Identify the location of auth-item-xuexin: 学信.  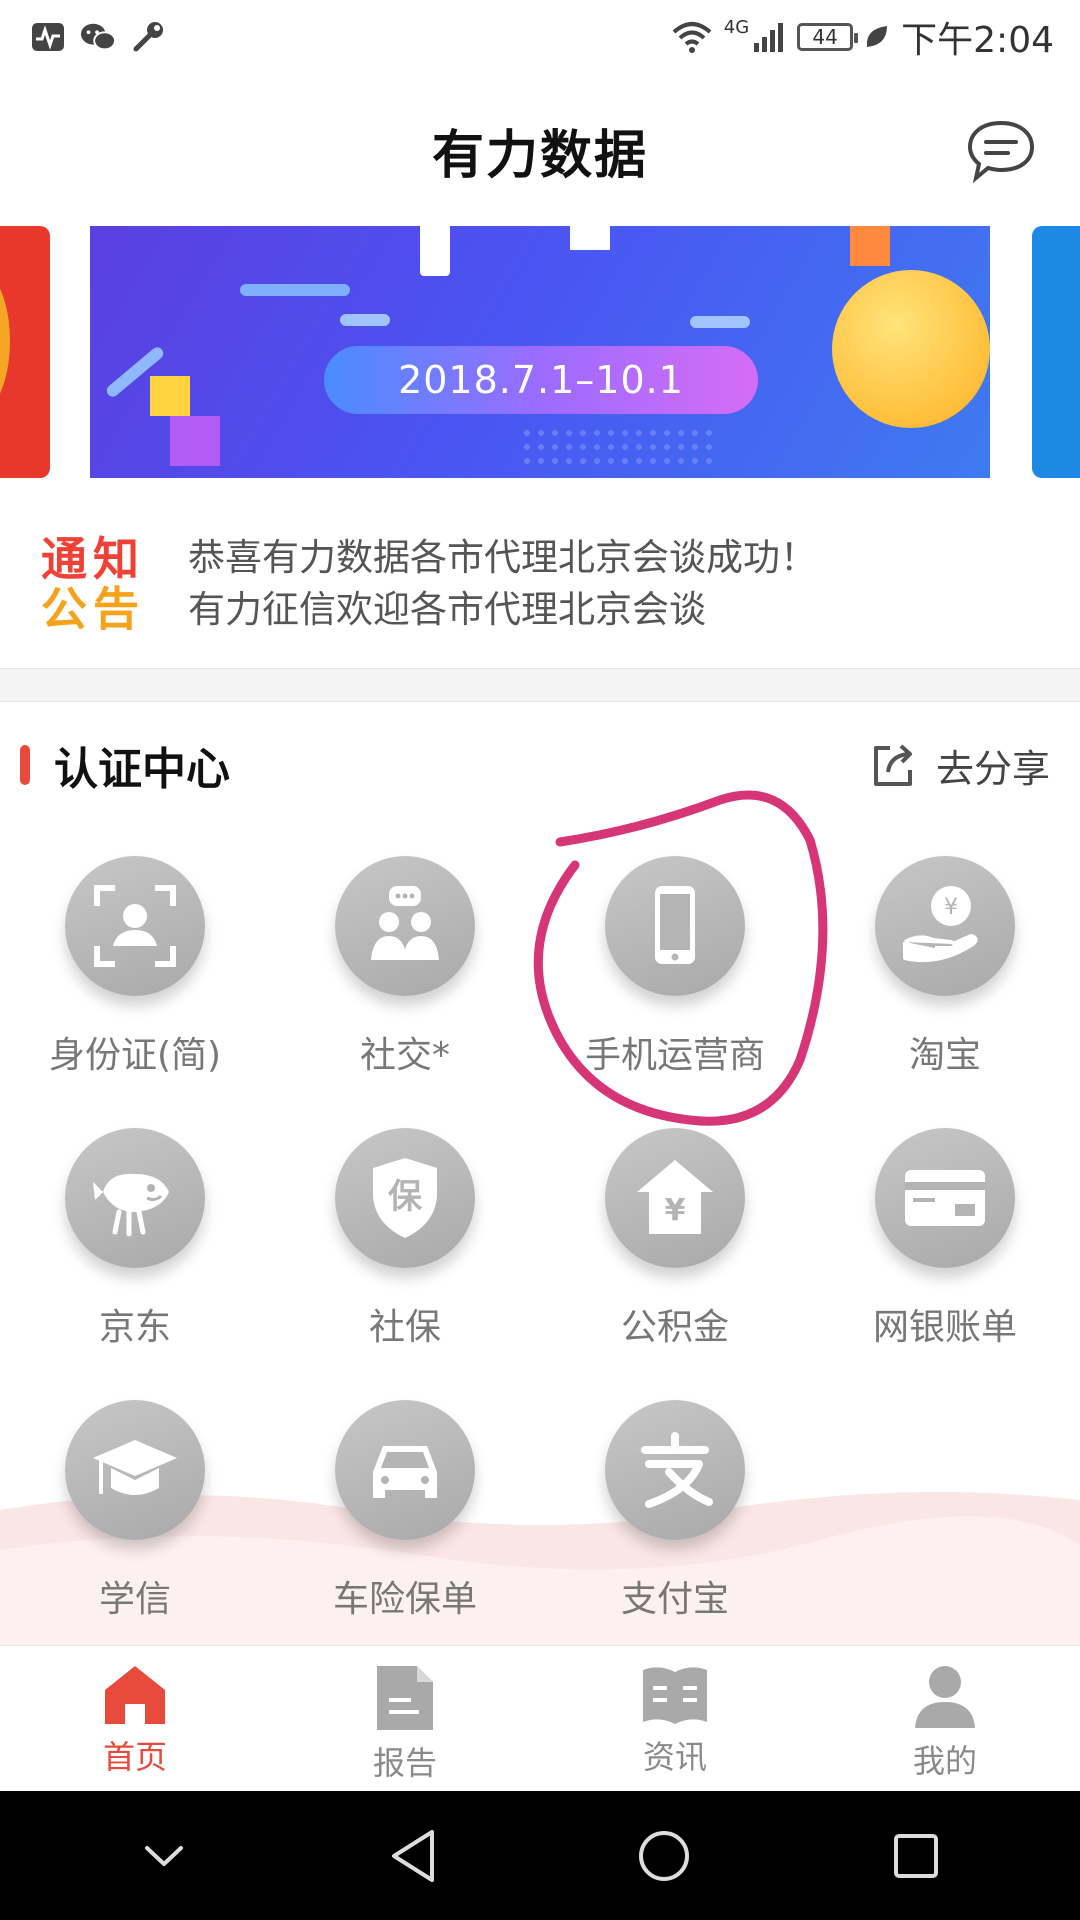
(135, 1536).